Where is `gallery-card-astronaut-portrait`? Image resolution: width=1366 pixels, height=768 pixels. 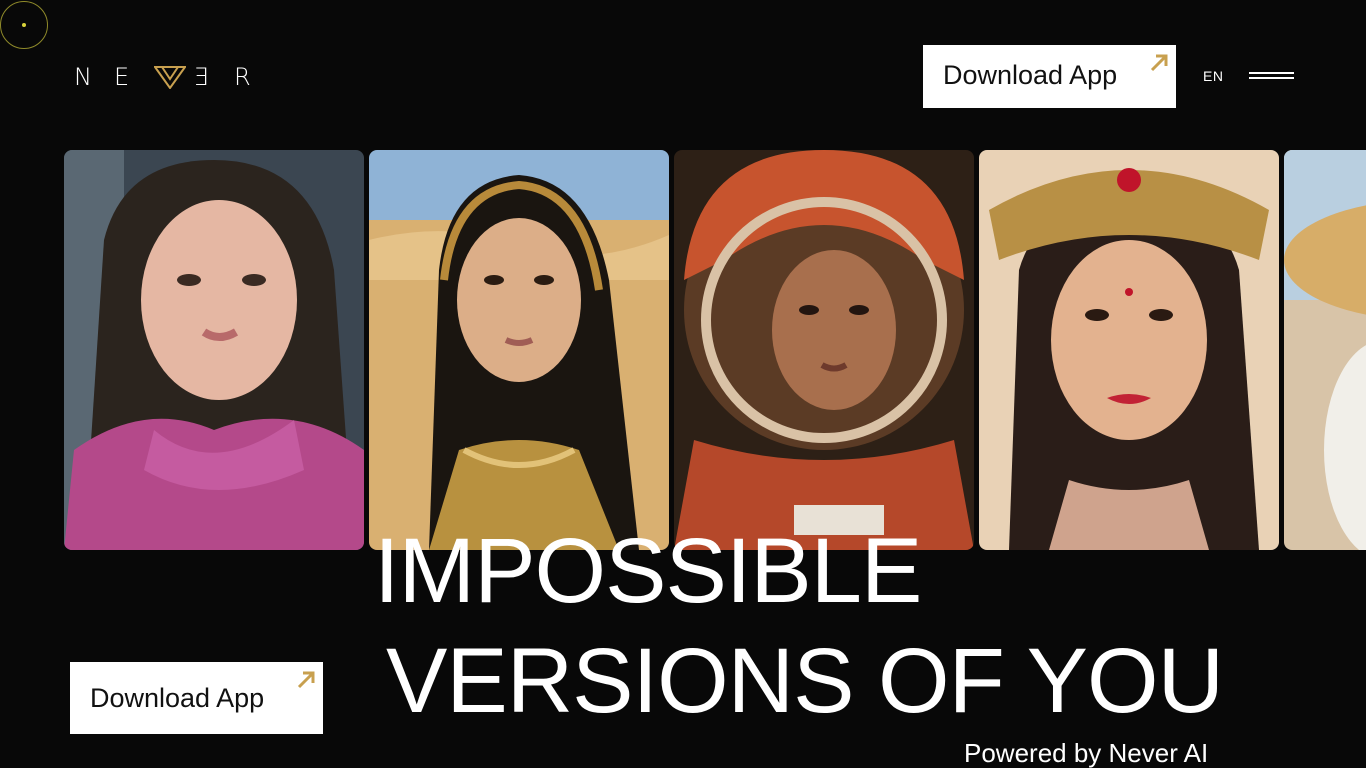
gallery-card-astronaut-portrait is located at coordinates (824, 350).